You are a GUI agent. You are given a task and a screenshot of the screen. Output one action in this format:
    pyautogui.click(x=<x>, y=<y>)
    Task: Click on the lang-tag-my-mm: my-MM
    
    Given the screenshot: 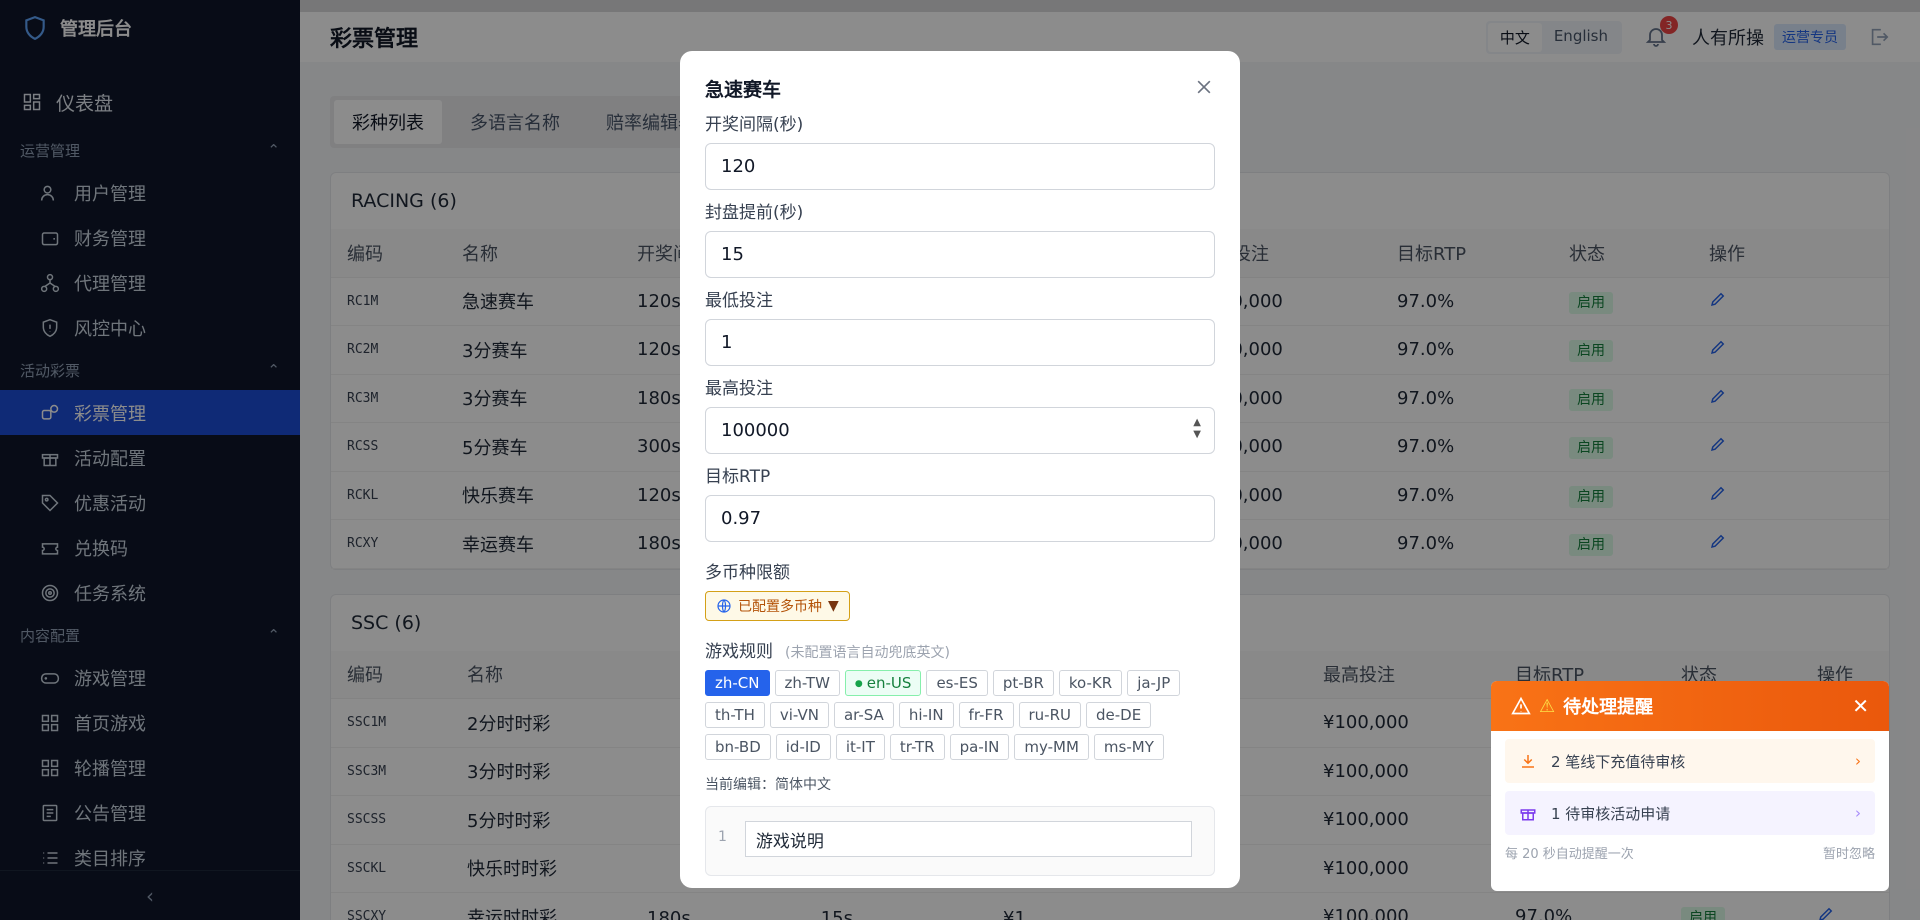 What is the action you would take?
    pyautogui.click(x=1051, y=747)
    